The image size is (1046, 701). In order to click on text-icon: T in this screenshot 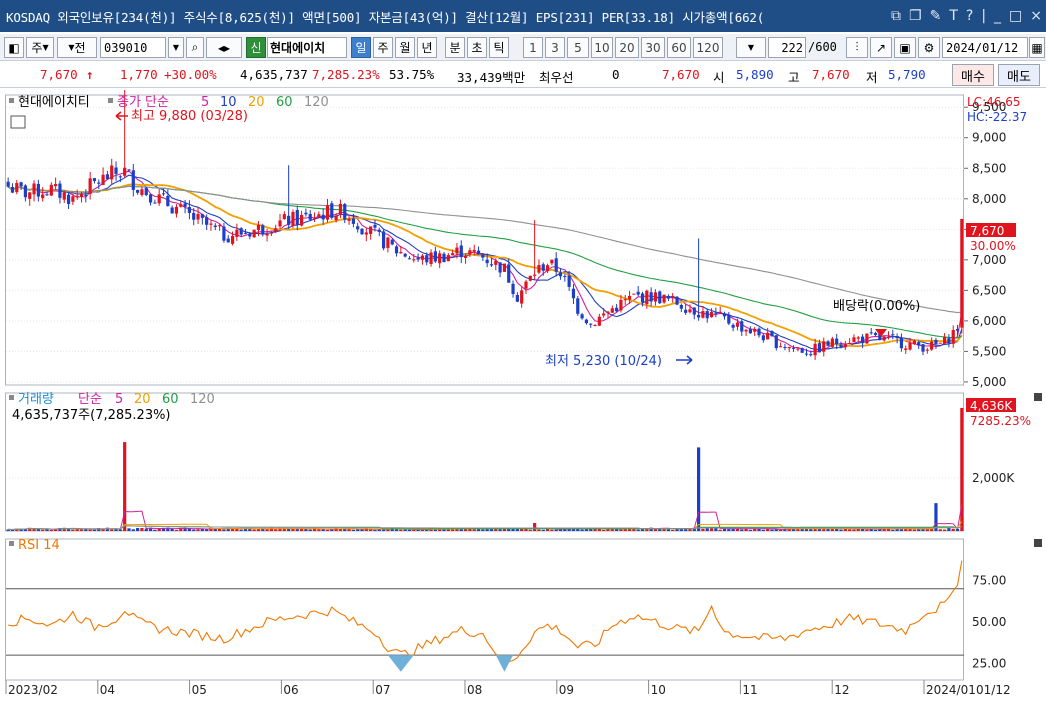, I will do `click(953, 16)`.